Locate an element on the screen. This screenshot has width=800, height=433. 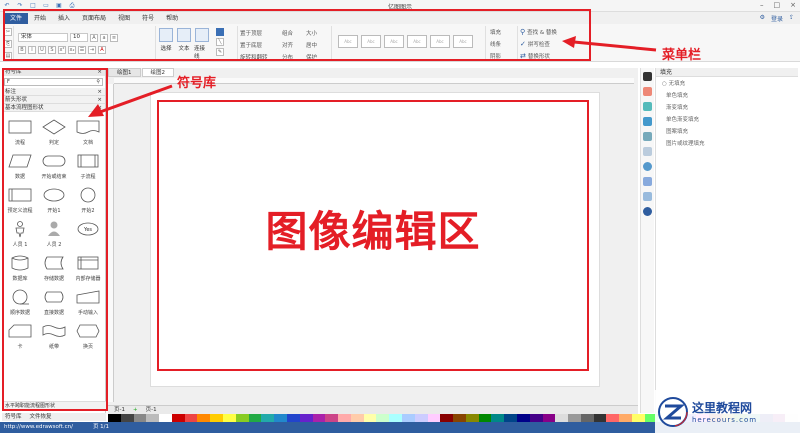
fill-option-gradient: 渐变填充 is located at coordinates (727, 107).